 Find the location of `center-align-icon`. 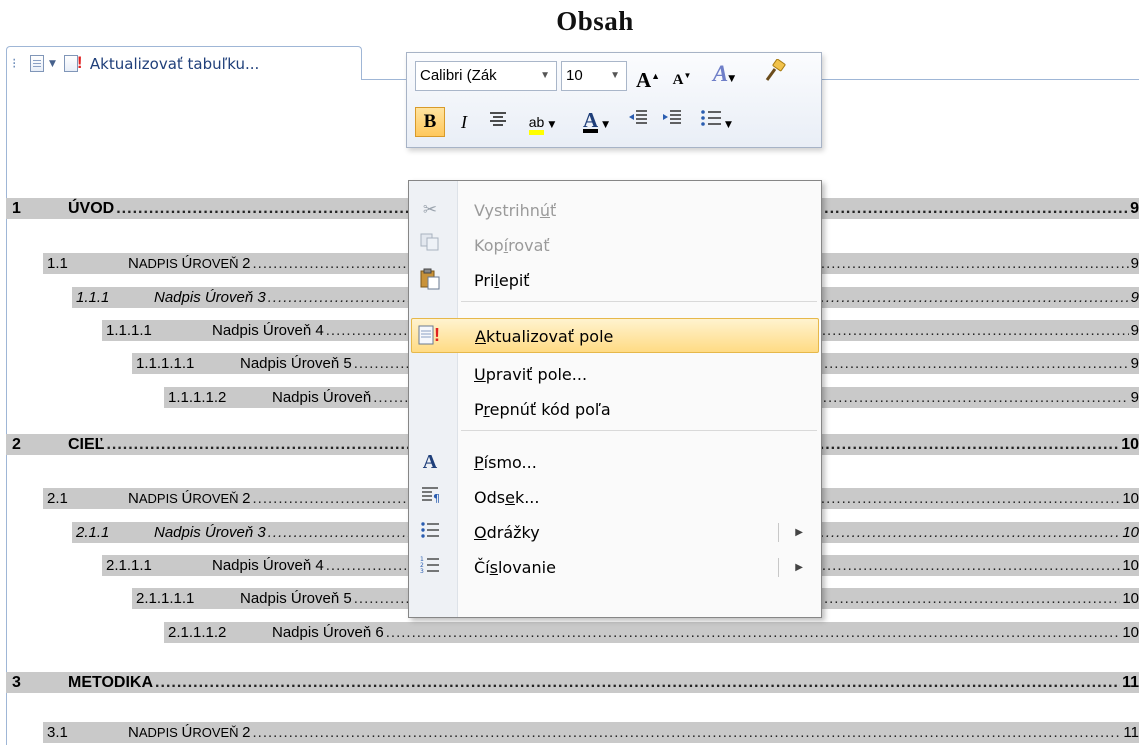

center-align-icon is located at coordinates (498, 119).